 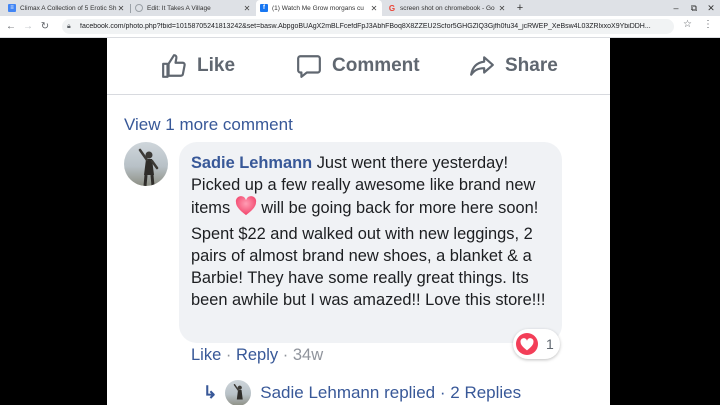 I want to click on globe-icon, so click(x=139, y=8).